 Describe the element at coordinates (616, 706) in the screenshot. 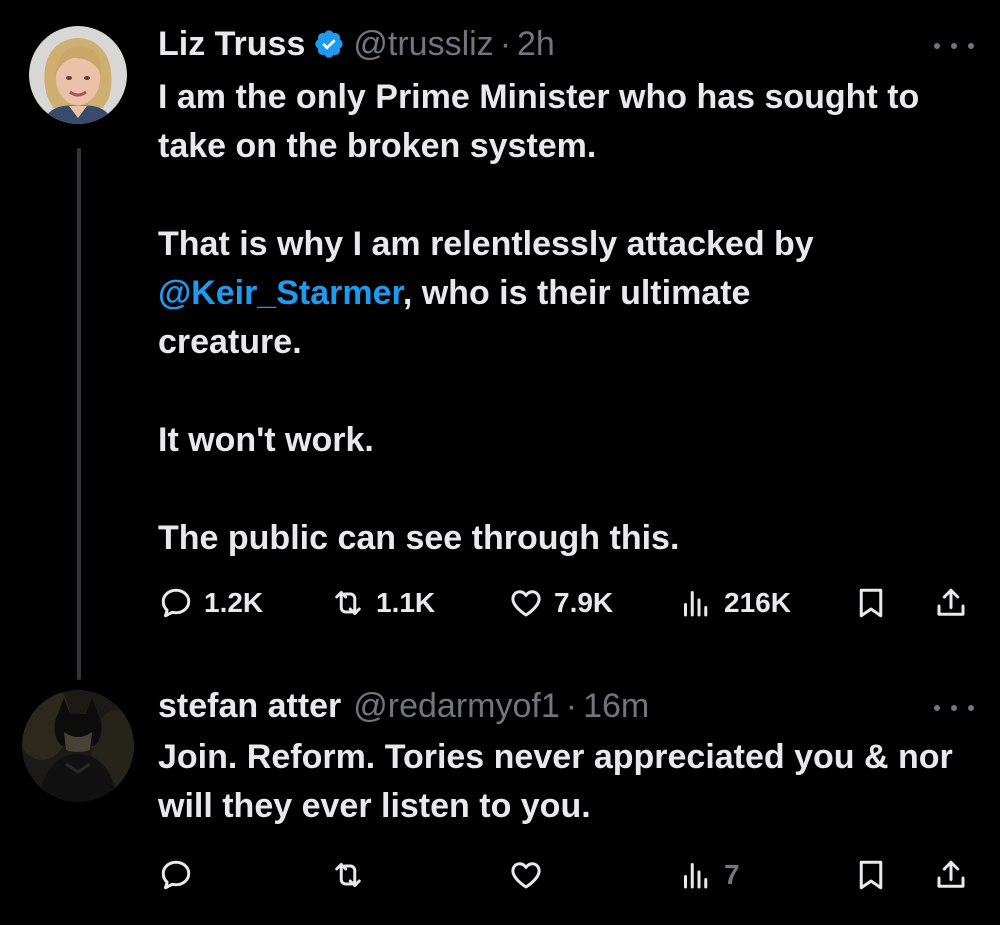

I see `timestamp: 16m` at that location.